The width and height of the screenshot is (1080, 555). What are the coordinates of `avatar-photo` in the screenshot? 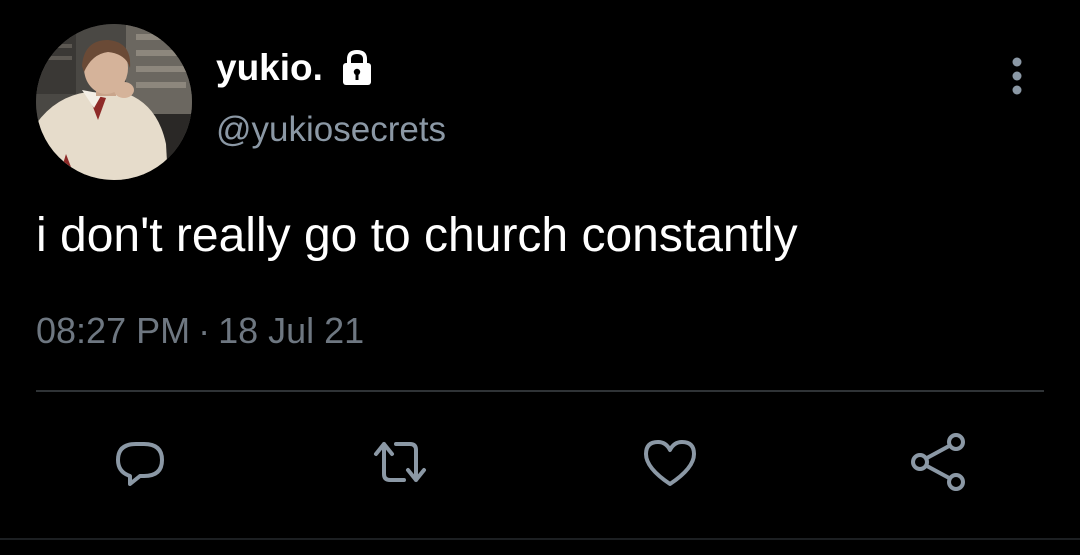 It's located at (114, 102).